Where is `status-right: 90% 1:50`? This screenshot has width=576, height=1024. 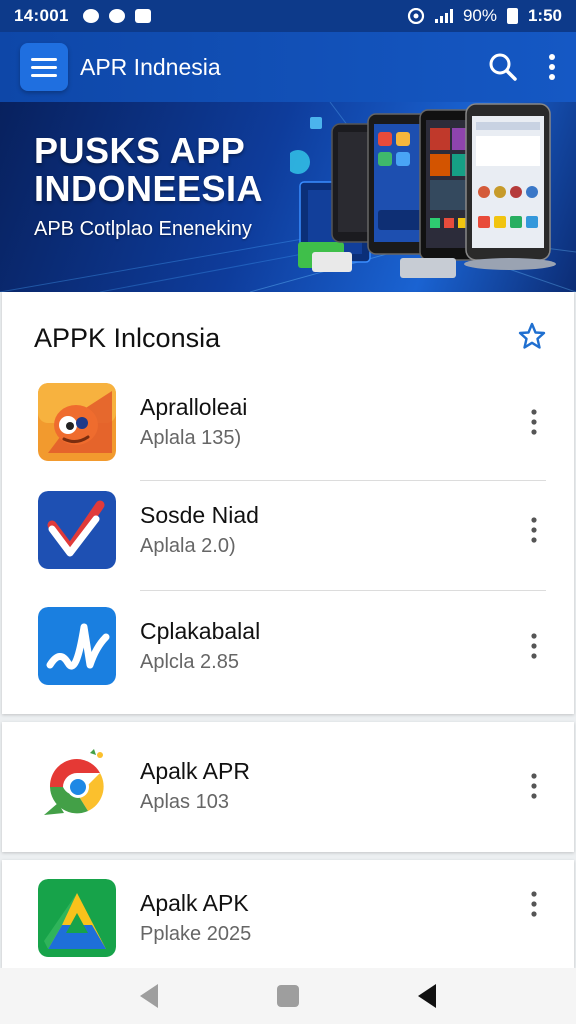 status-right: 90% 1:50 is located at coordinates (484, 16).